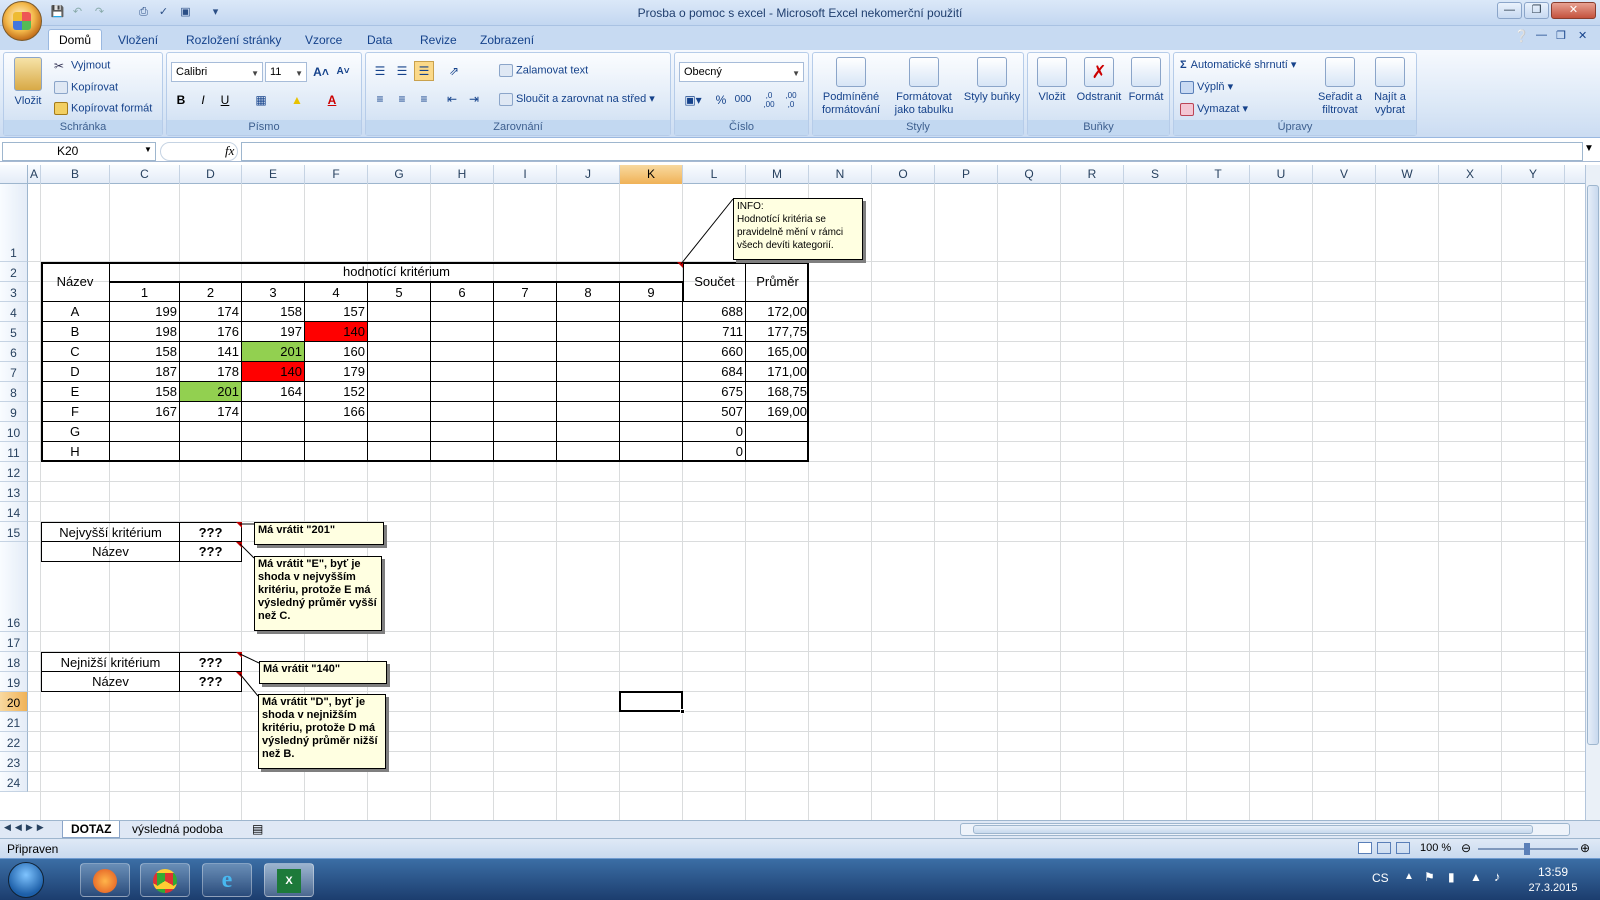 This screenshot has height=900, width=1600. Describe the element at coordinates (110, 662) in the screenshot. I see `min-criterion-label: Nejnižší kritérium` at that location.